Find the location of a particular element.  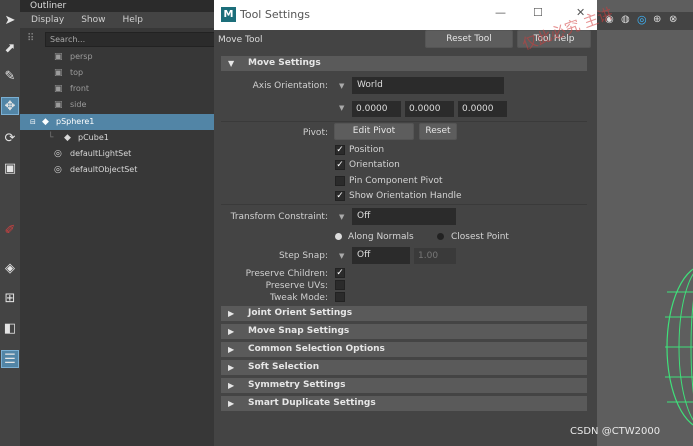

outliner-layout-icon: ☰ is located at coordinates (10, 359).